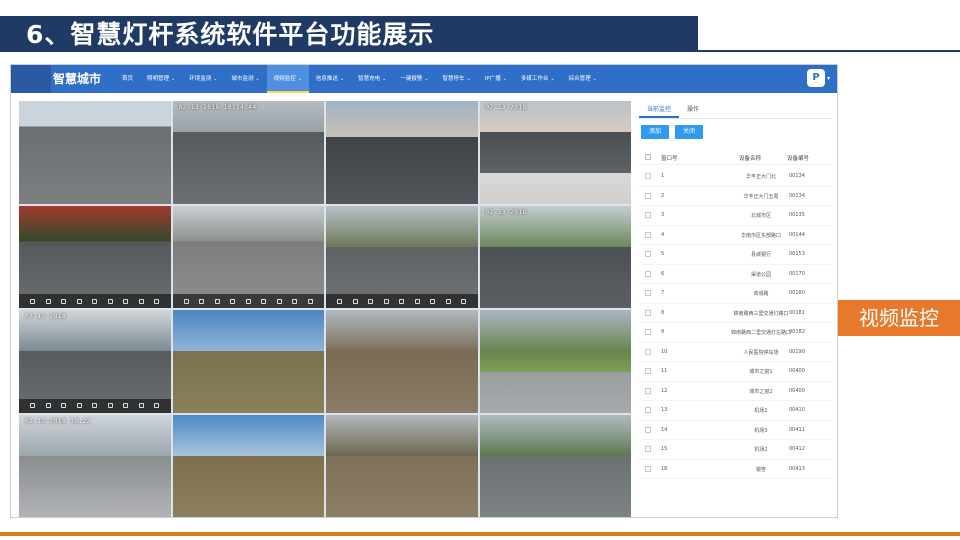 The height and width of the screenshot is (540, 960). Describe the element at coordinates (736, 294) in the screenshot. I see `table-row: 7 商城路 00180` at that location.